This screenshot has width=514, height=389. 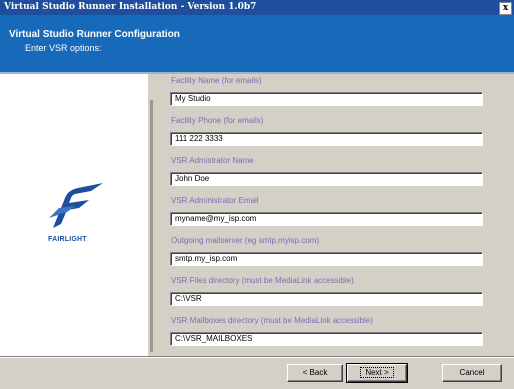 What do you see at coordinates (326, 259) in the screenshot?
I see `mailserver-field: smtp.my_isp.com` at bounding box center [326, 259].